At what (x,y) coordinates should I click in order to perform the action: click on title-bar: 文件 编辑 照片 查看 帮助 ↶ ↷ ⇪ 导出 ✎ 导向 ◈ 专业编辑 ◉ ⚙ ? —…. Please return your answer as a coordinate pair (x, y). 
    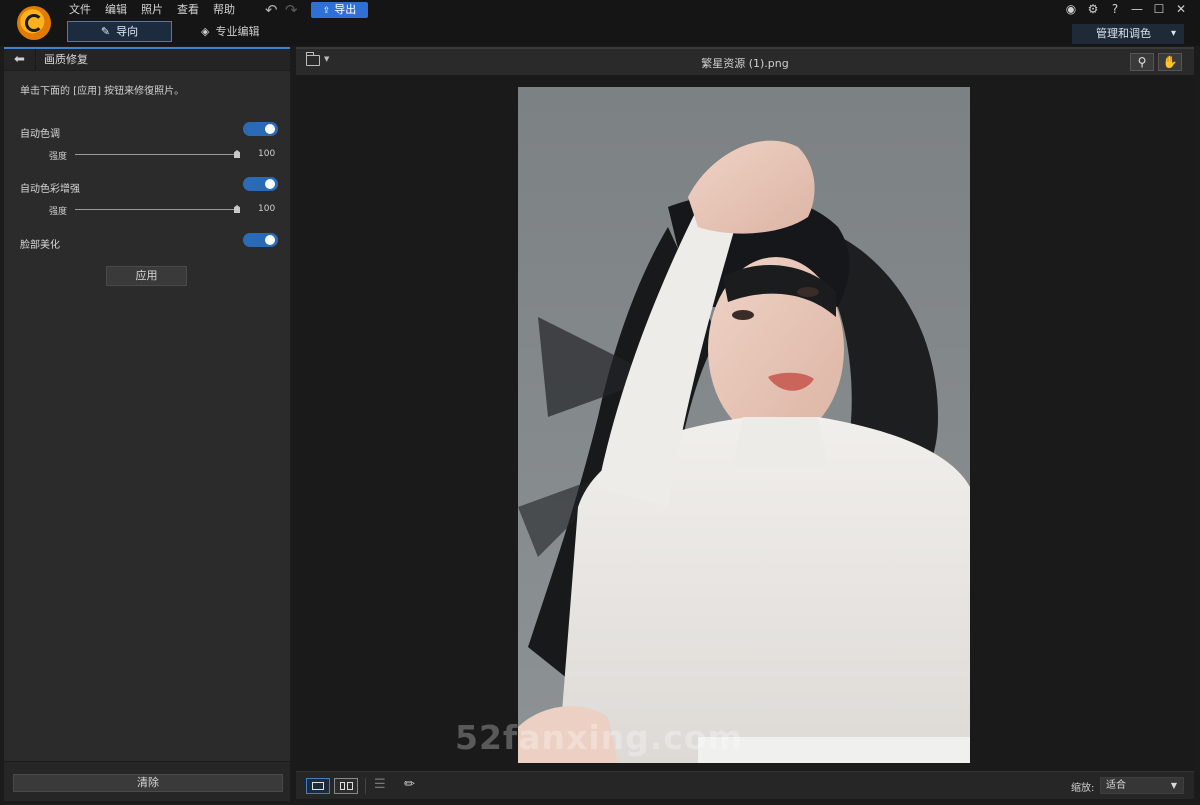
    Looking at the image, I should click on (600, 23).